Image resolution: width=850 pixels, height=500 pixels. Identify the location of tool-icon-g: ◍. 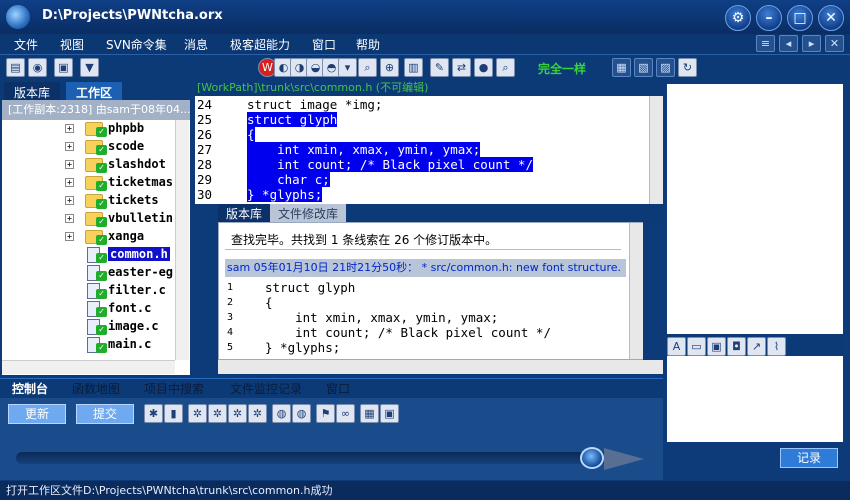
(281, 413).